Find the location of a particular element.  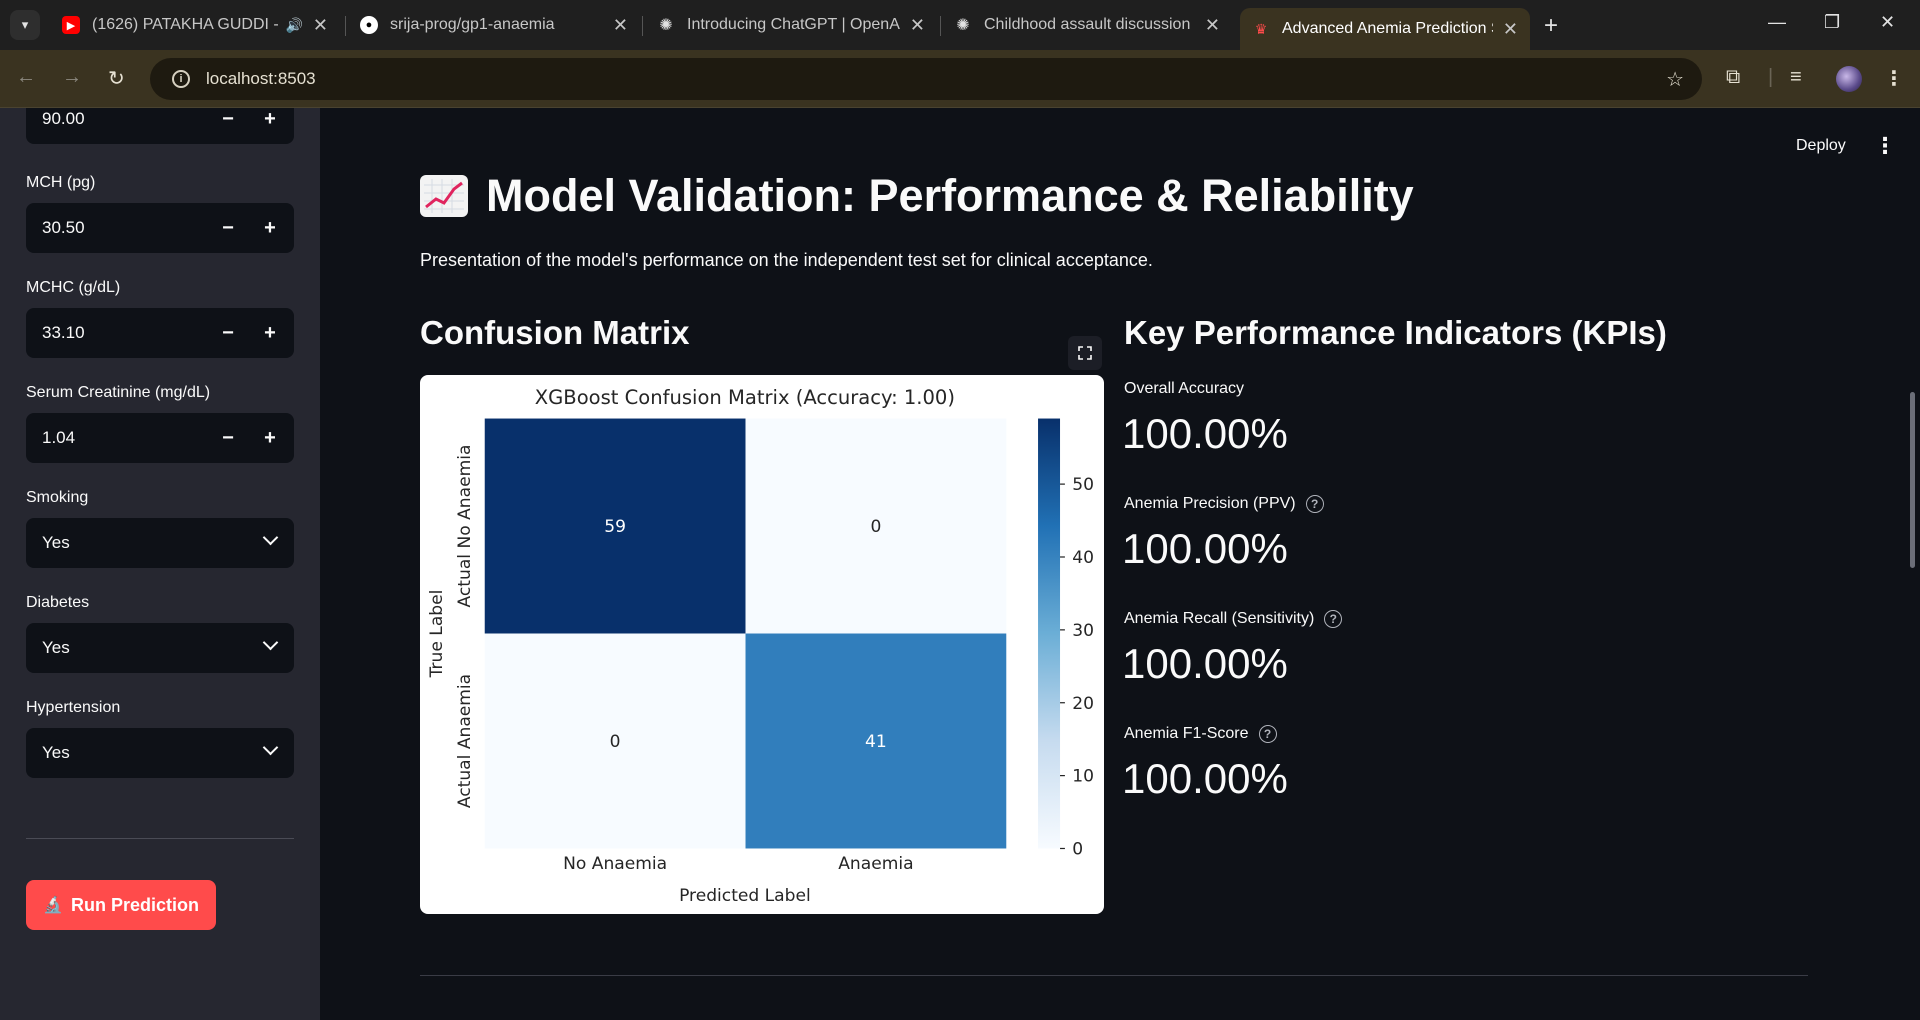

deploy-button: Deploy is located at coordinates (1821, 146).